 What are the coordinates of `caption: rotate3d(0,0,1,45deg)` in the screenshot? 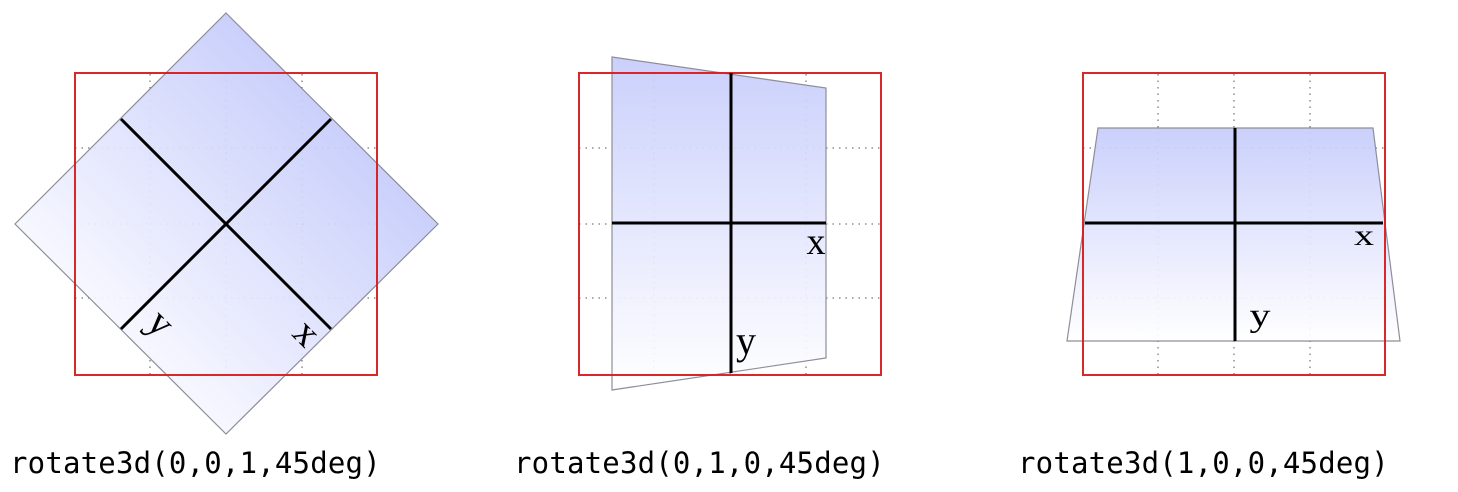 It's located at (195, 463).